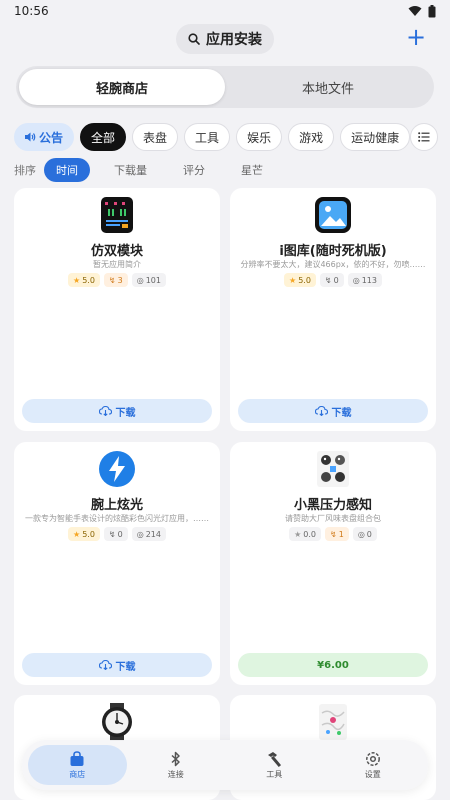 This screenshot has width=450, height=800. What do you see at coordinates (175, 758) in the screenshot?
I see `bluetooth-icon` at bounding box center [175, 758].